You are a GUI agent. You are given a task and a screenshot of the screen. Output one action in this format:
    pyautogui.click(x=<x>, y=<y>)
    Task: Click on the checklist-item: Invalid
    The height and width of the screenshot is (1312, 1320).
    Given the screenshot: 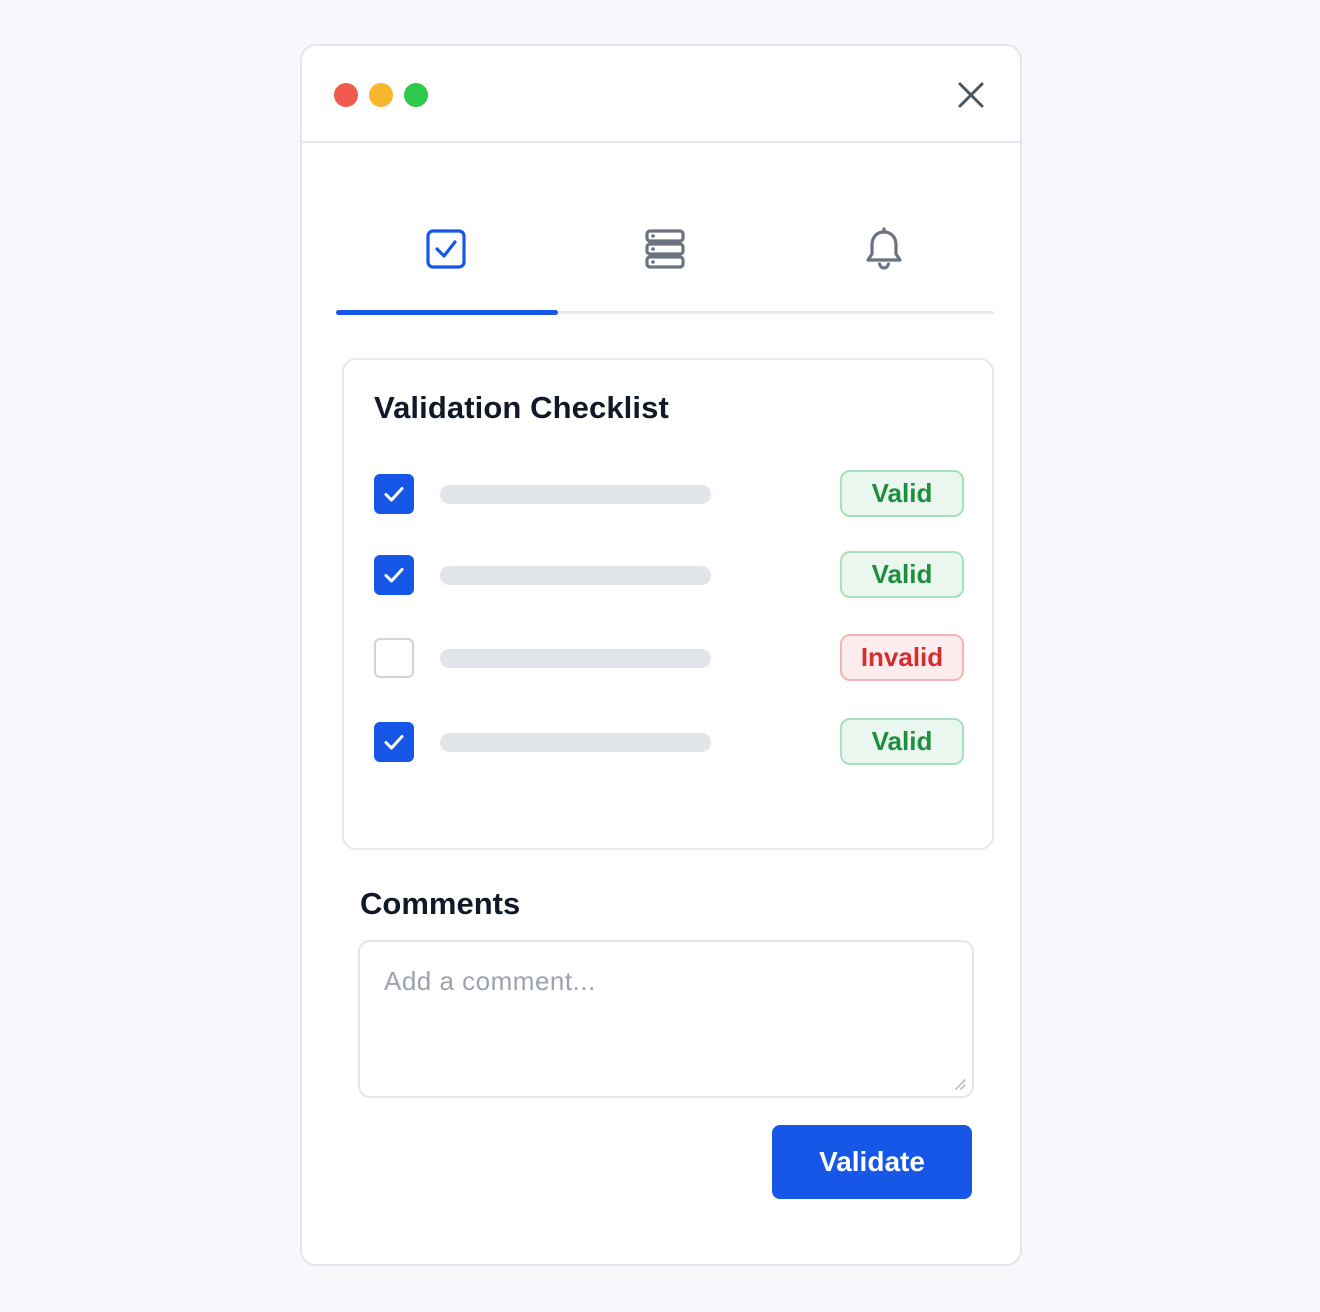 What is the action you would take?
    pyautogui.click(x=669, y=658)
    